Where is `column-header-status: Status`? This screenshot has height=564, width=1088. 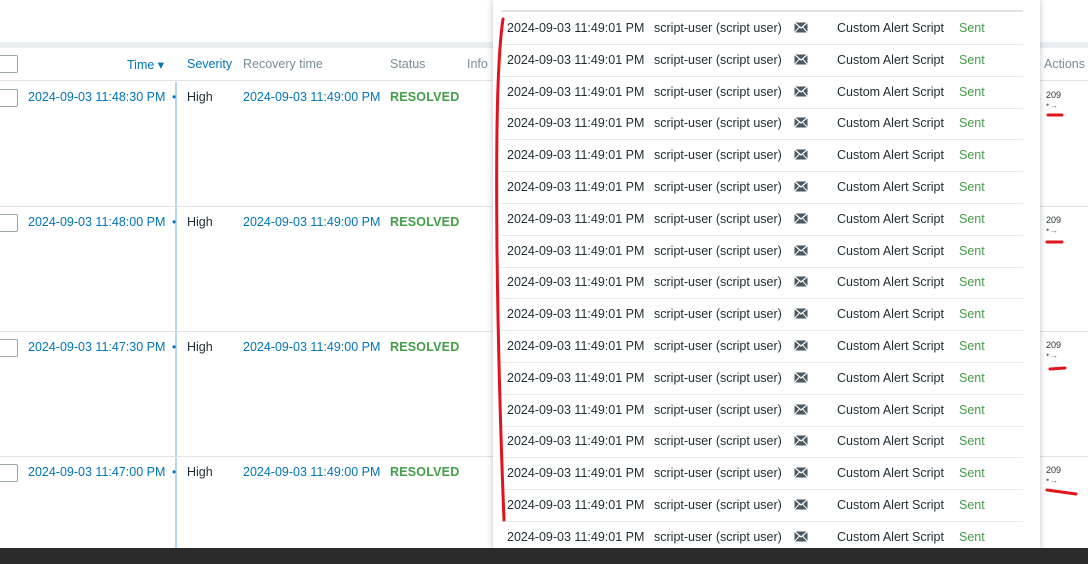 column-header-status: Status is located at coordinates (408, 64).